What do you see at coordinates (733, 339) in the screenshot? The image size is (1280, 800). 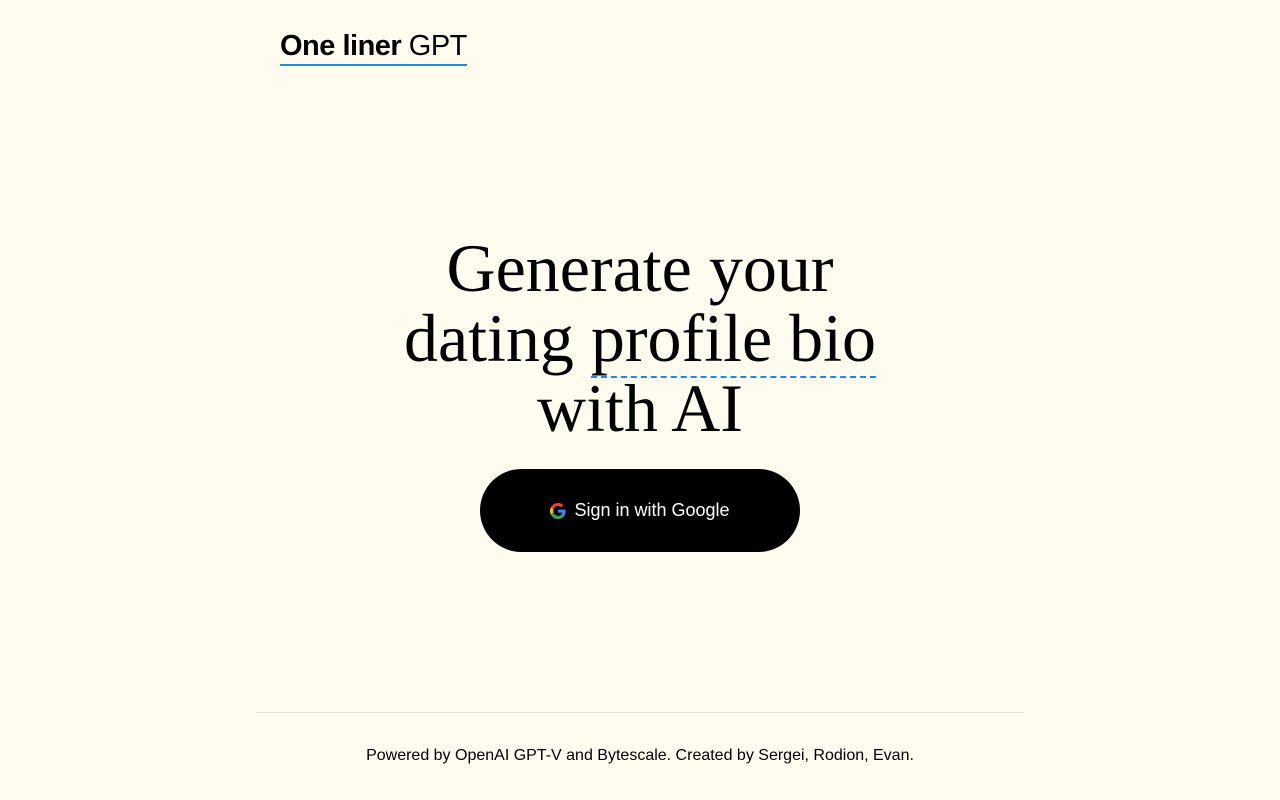 I see `hero-line-2-underlined: profile bio` at bounding box center [733, 339].